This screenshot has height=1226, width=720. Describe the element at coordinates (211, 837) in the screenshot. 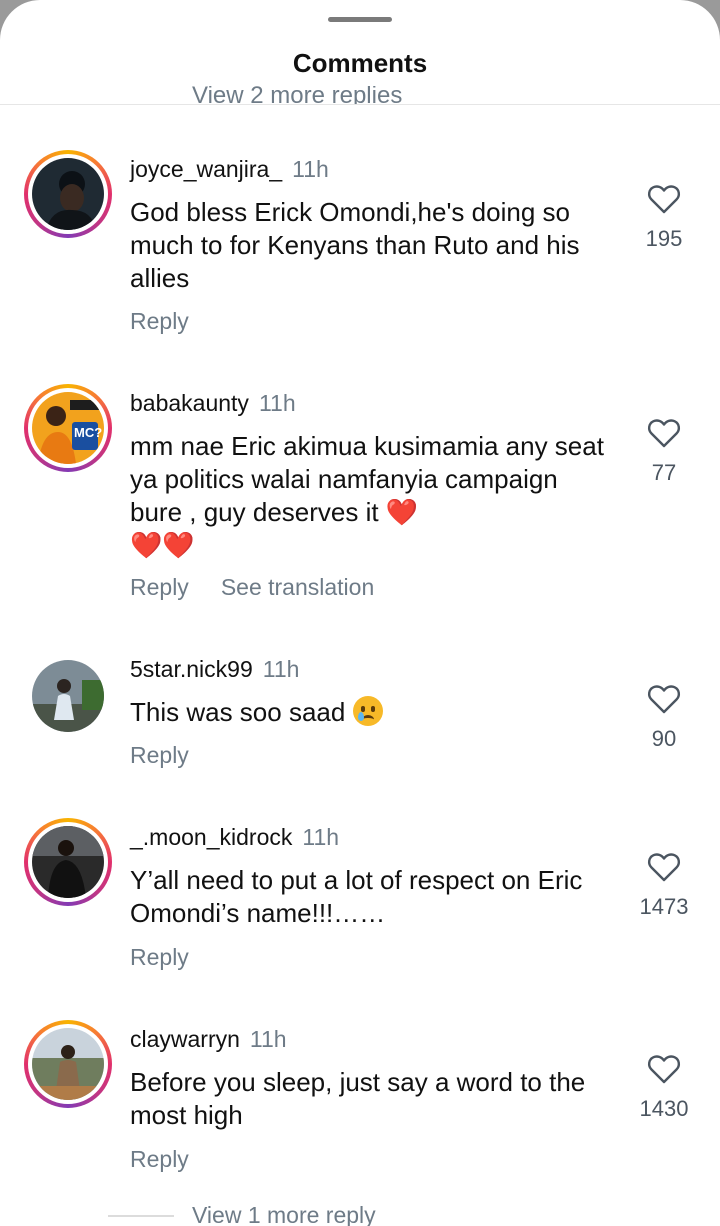

I see `comment-username: _.moon_kidrock` at that location.